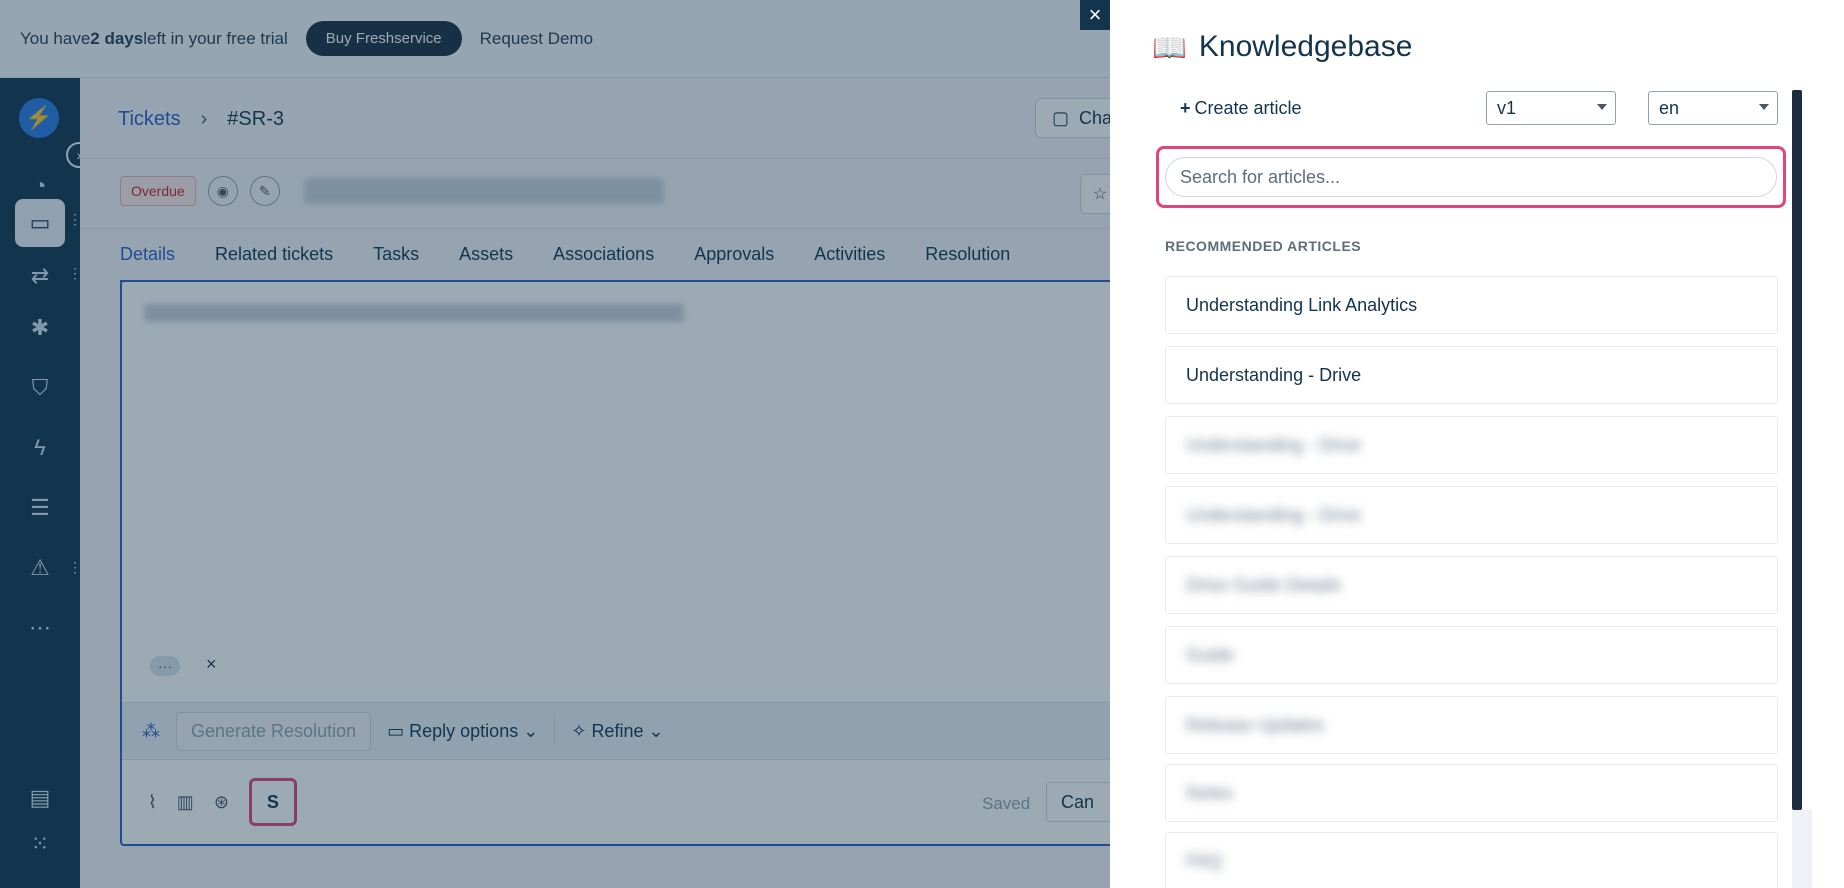  Describe the element at coordinates (152, 802) in the screenshot. I see `attachment-paperclip-icon: ⌇` at that location.